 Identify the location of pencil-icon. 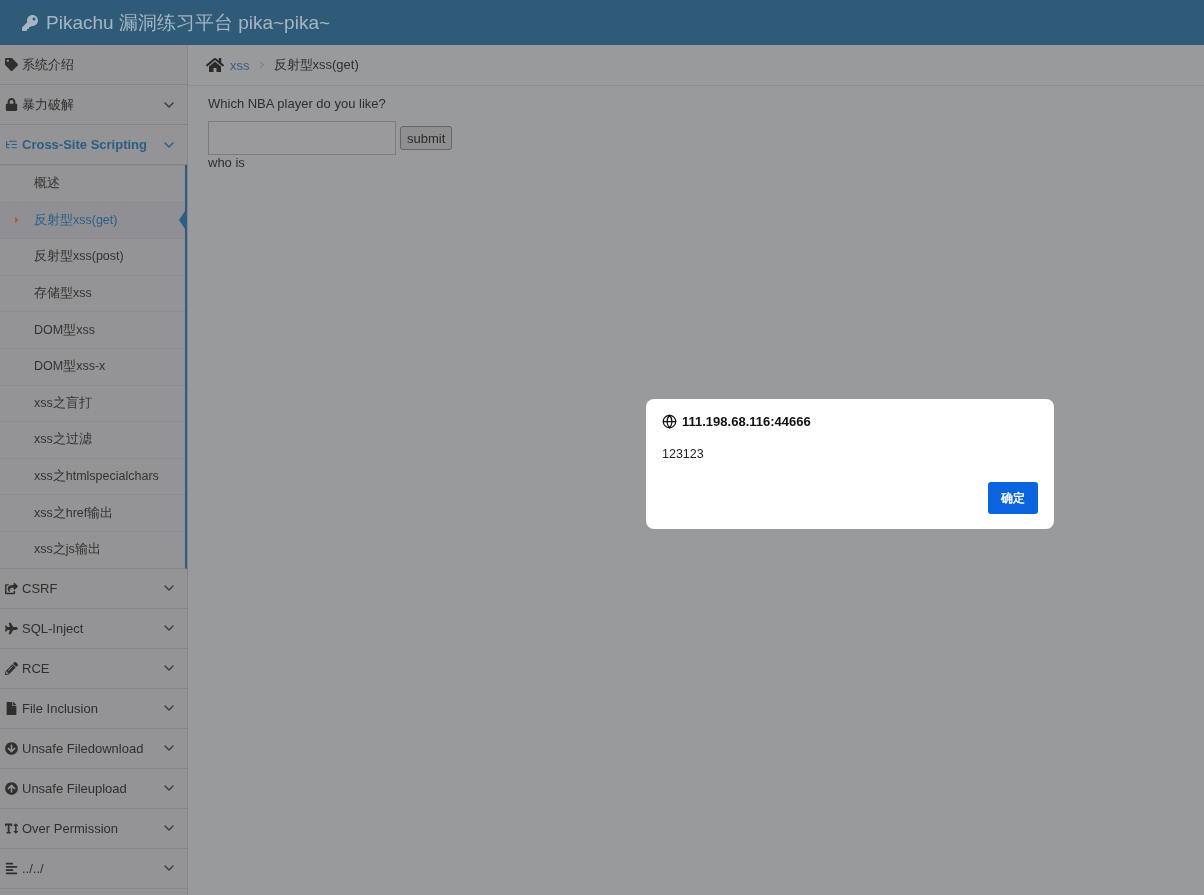
(11, 668).